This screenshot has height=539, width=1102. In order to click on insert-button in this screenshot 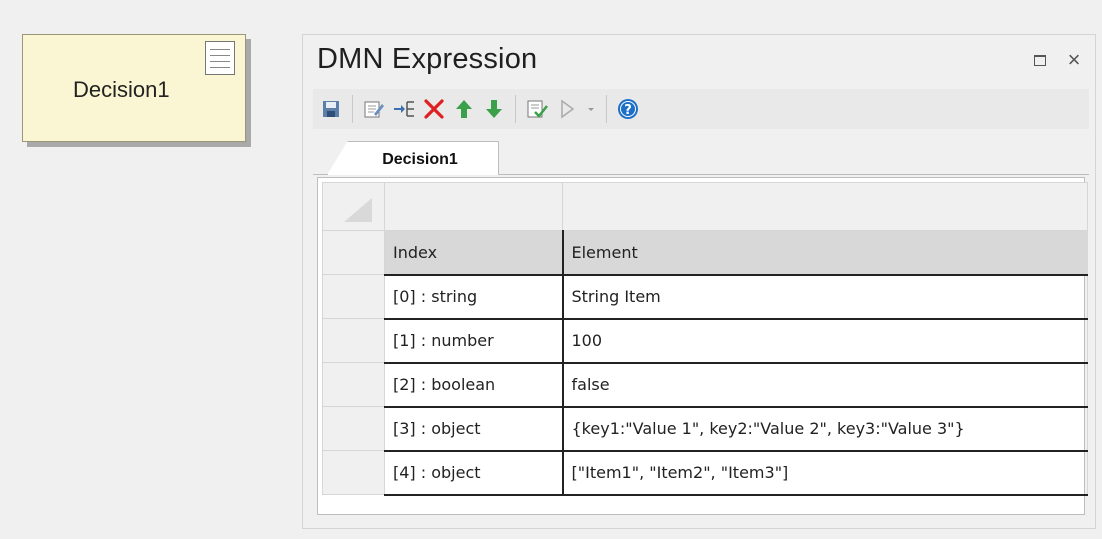, I will do `click(404, 109)`.